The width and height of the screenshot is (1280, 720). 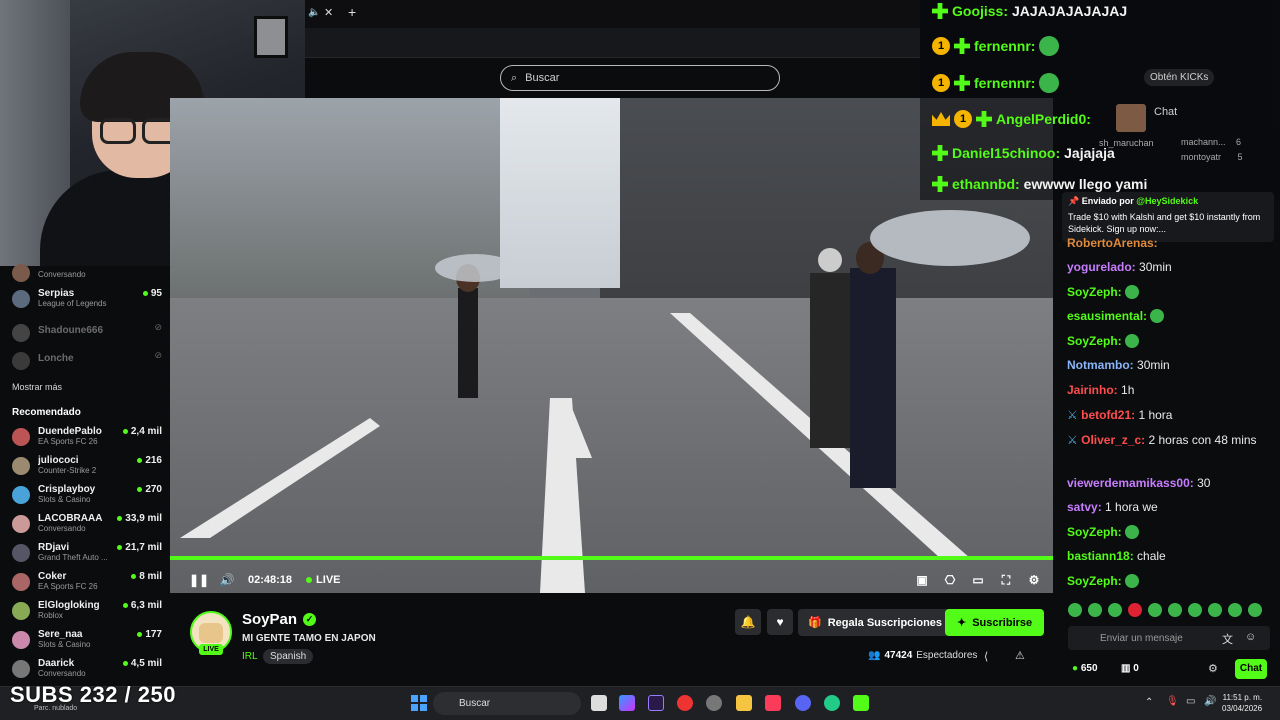 What do you see at coordinates (1131, 118) in the screenshot?
I see `user-avatar` at bounding box center [1131, 118].